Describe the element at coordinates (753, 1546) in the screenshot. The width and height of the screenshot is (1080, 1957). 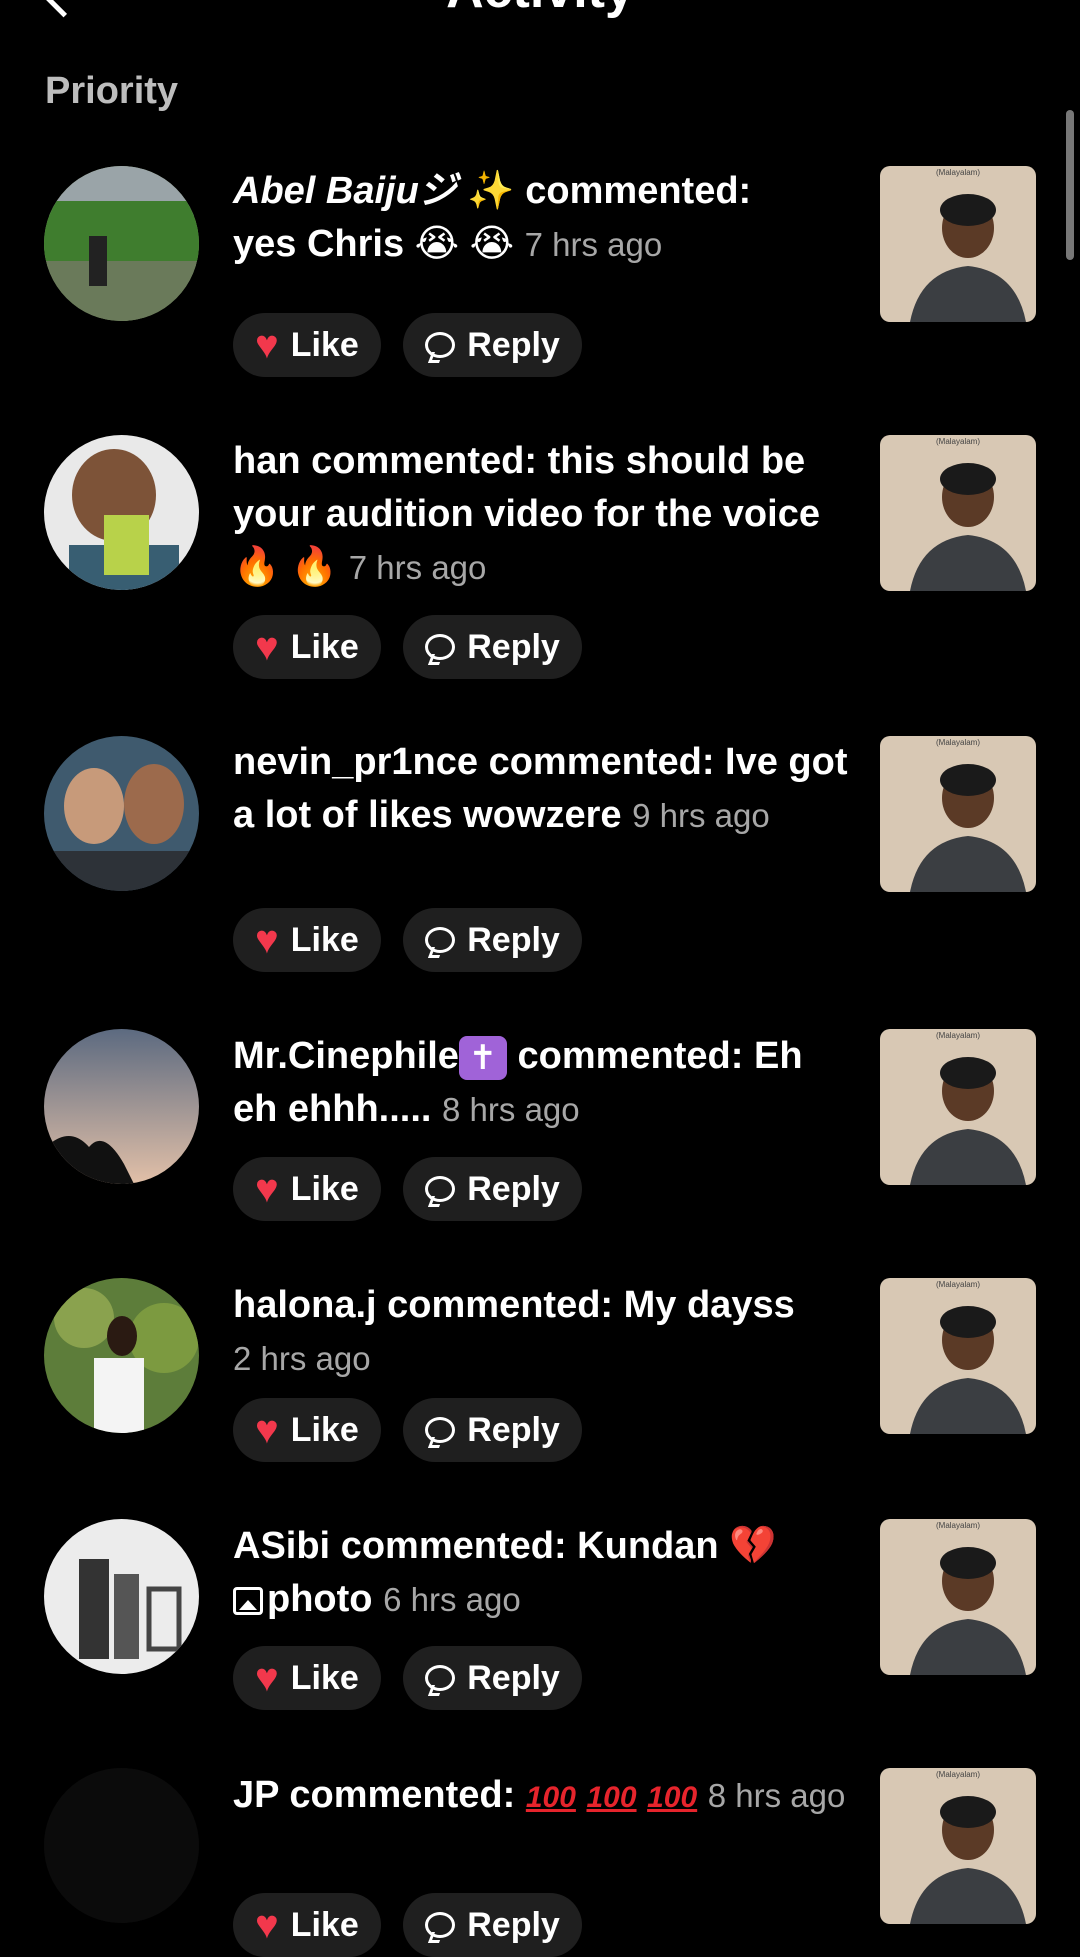
I see `broken-heart-emoji-icon: 💔` at that location.